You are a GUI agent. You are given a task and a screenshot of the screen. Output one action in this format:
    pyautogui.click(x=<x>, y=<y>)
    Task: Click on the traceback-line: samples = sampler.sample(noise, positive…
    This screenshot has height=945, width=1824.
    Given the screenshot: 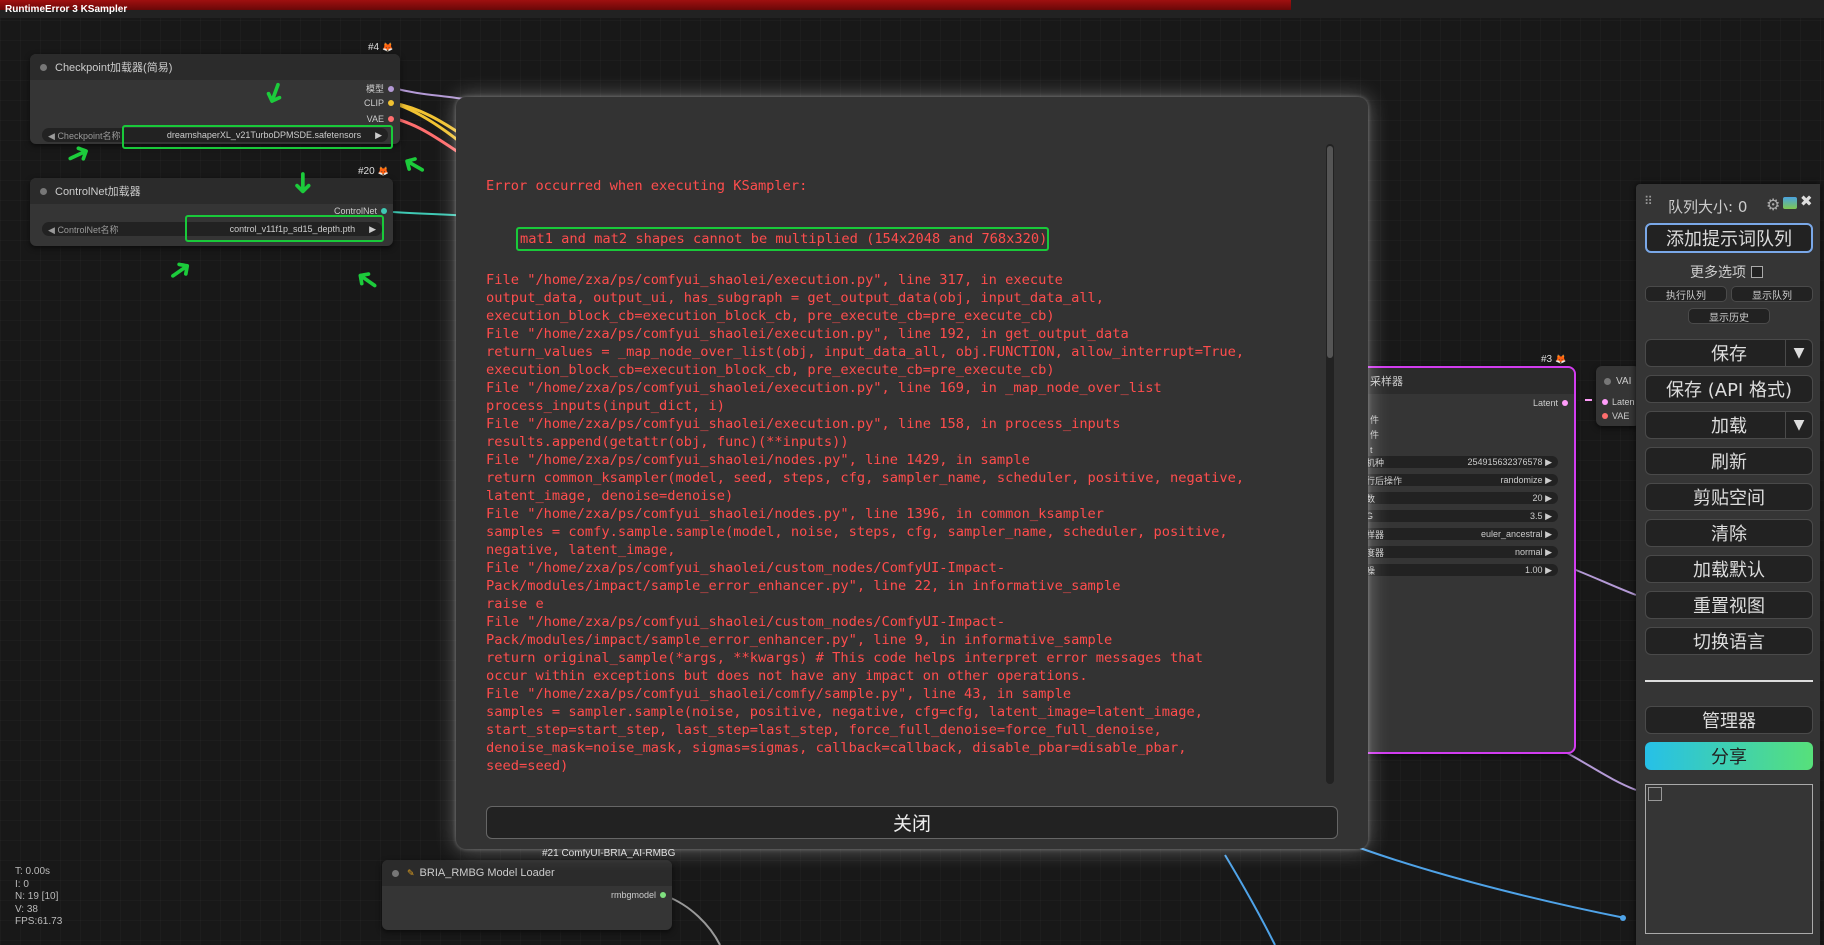 What is the action you would take?
    pyautogui.click(x=844, y=712)
    